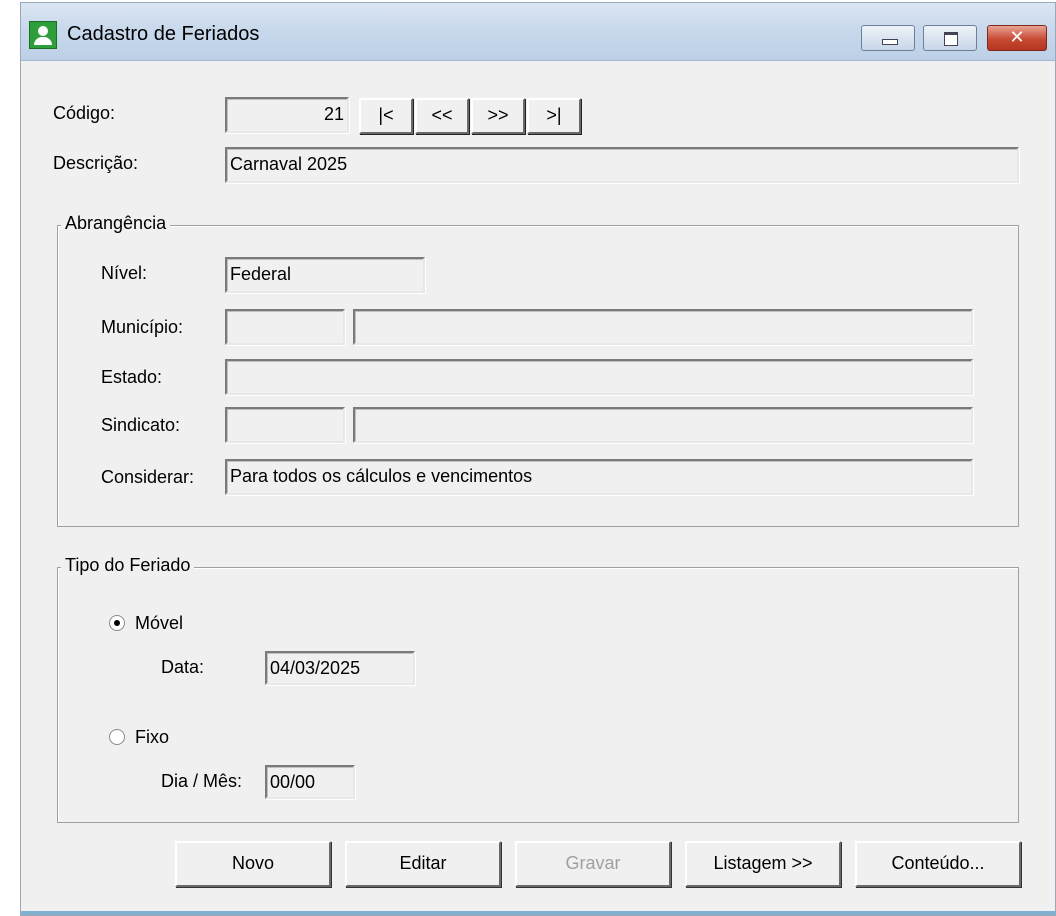 This screenshot has height=916, width=1056. Describe the element at coordinates (285, 327) in the screenshot. I see `municipio-code-field` at that location.